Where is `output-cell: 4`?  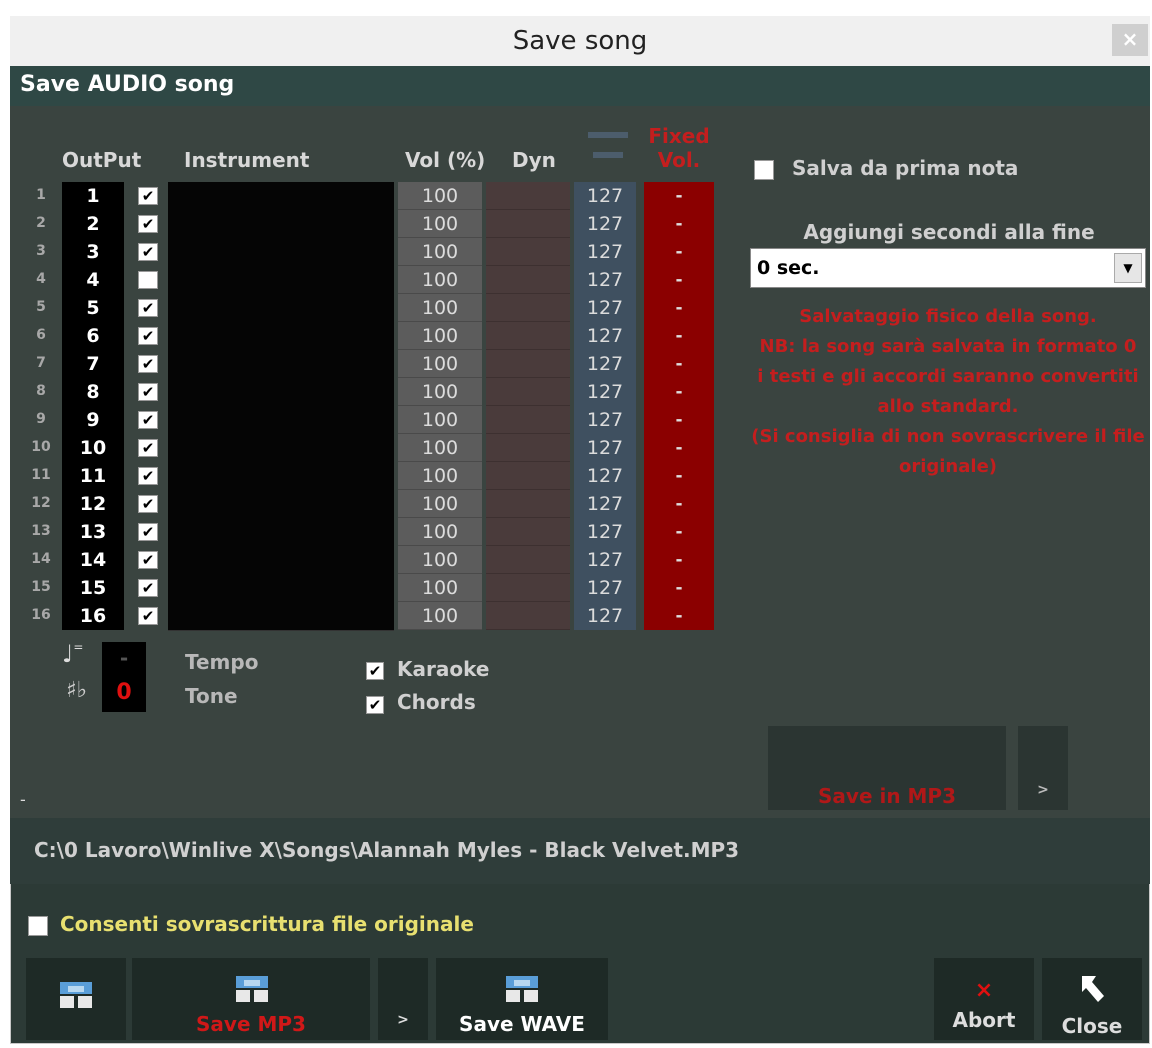 output-cell: 4 is located at coordinates (93, 280).